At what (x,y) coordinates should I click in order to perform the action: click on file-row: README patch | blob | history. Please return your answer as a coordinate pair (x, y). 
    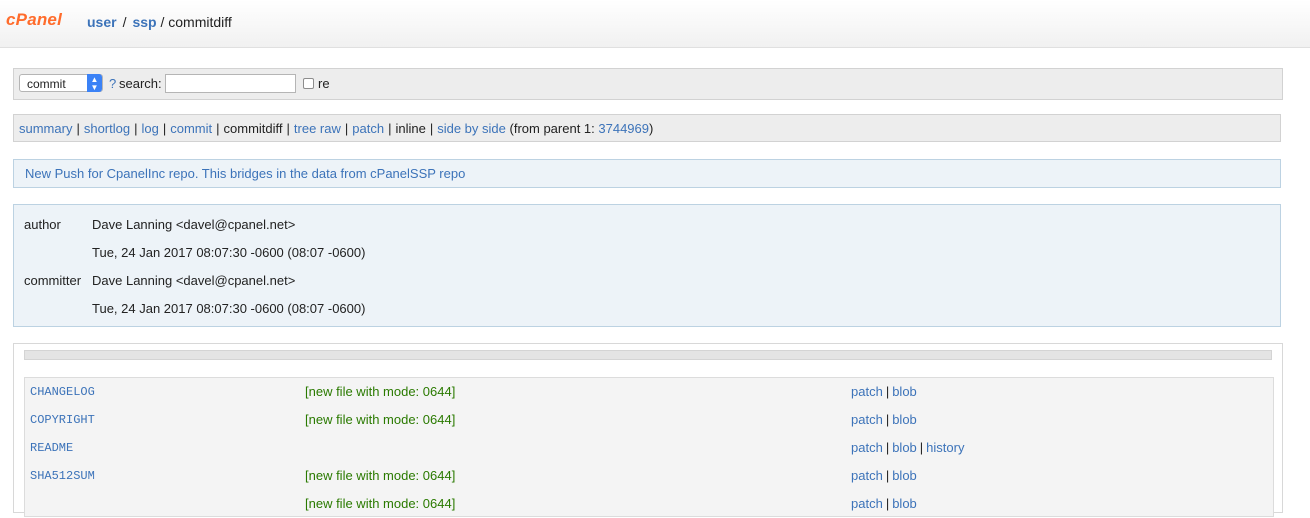
    Looking at the image, I should click on (649, 448).